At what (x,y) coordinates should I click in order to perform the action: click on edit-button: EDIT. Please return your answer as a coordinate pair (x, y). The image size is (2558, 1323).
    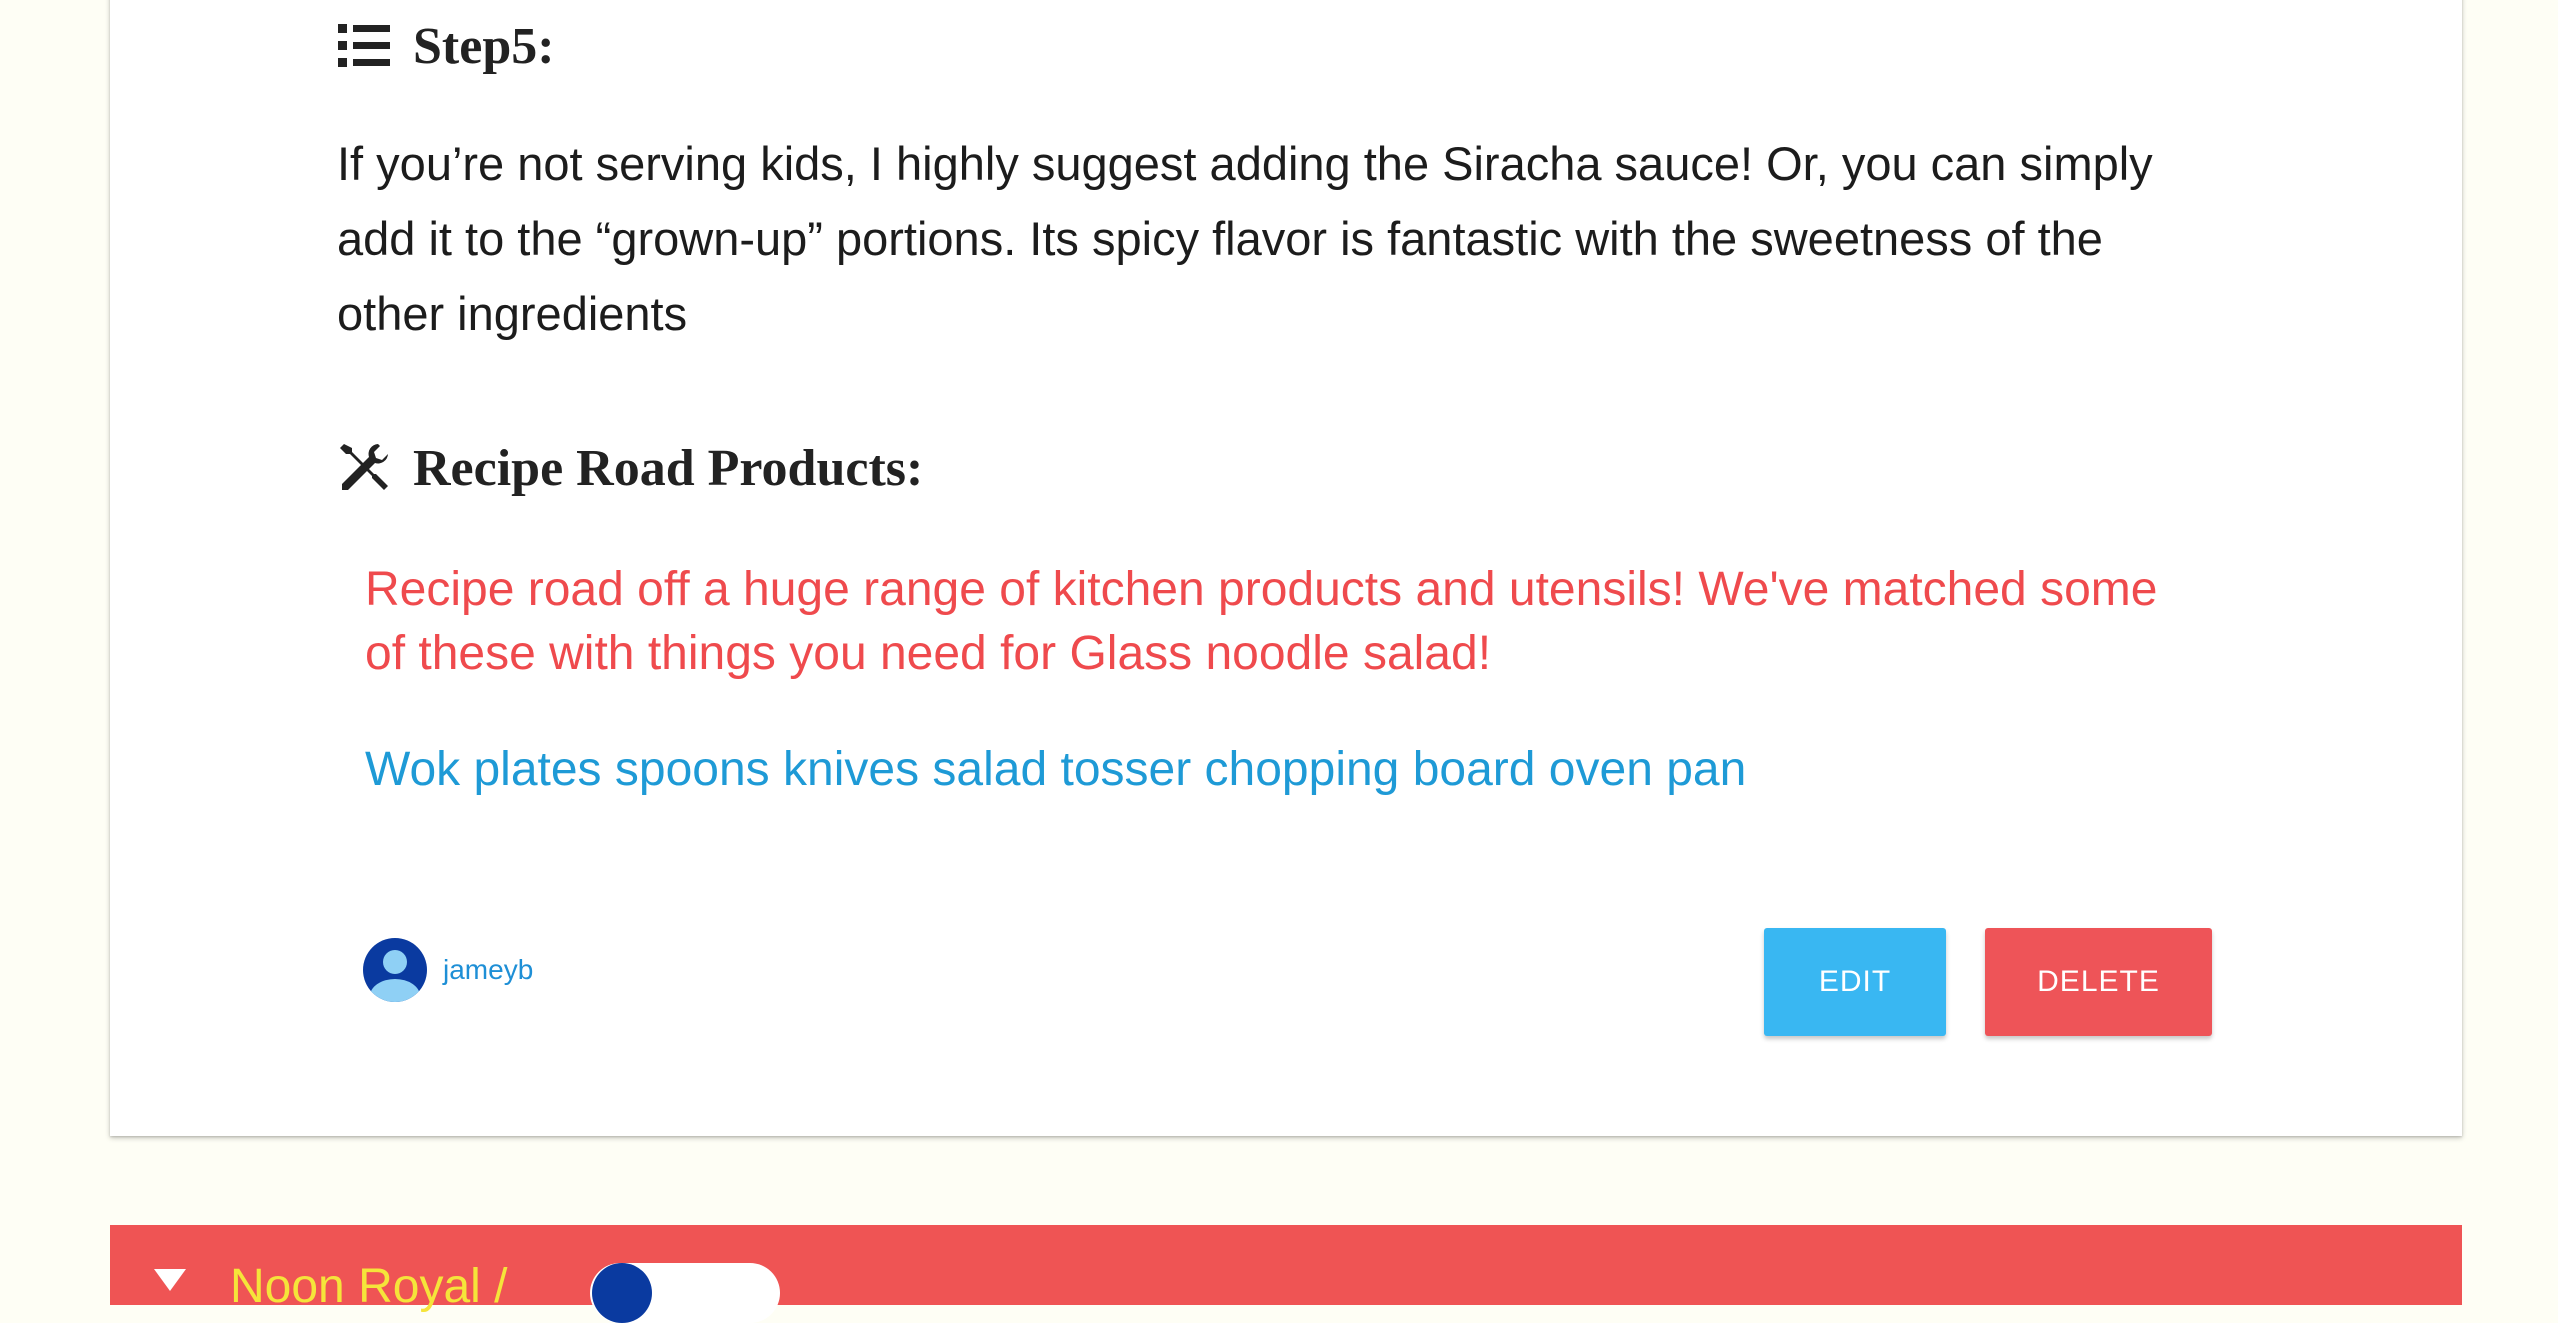
    Looking at the image, I should click on (1855, 982).